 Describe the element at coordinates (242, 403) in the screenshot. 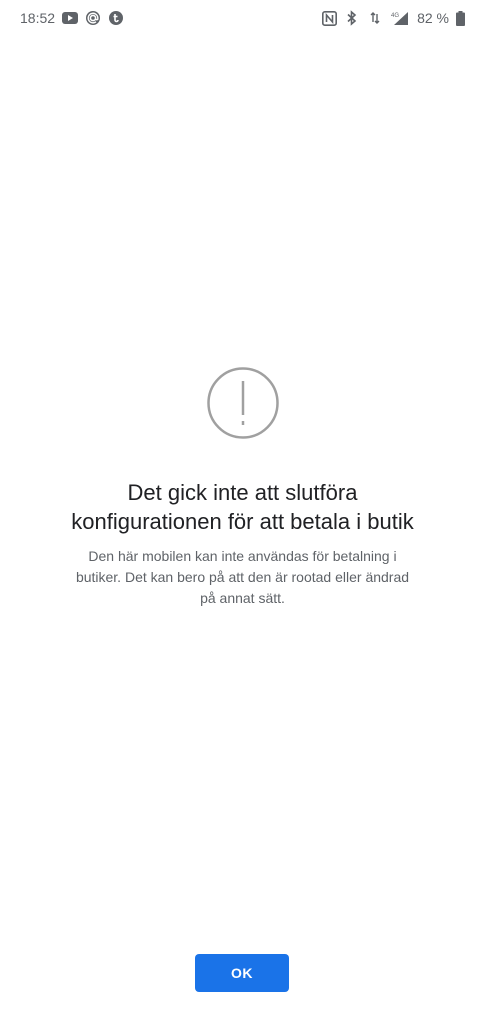

I see `alert-circle-icon` at that location.